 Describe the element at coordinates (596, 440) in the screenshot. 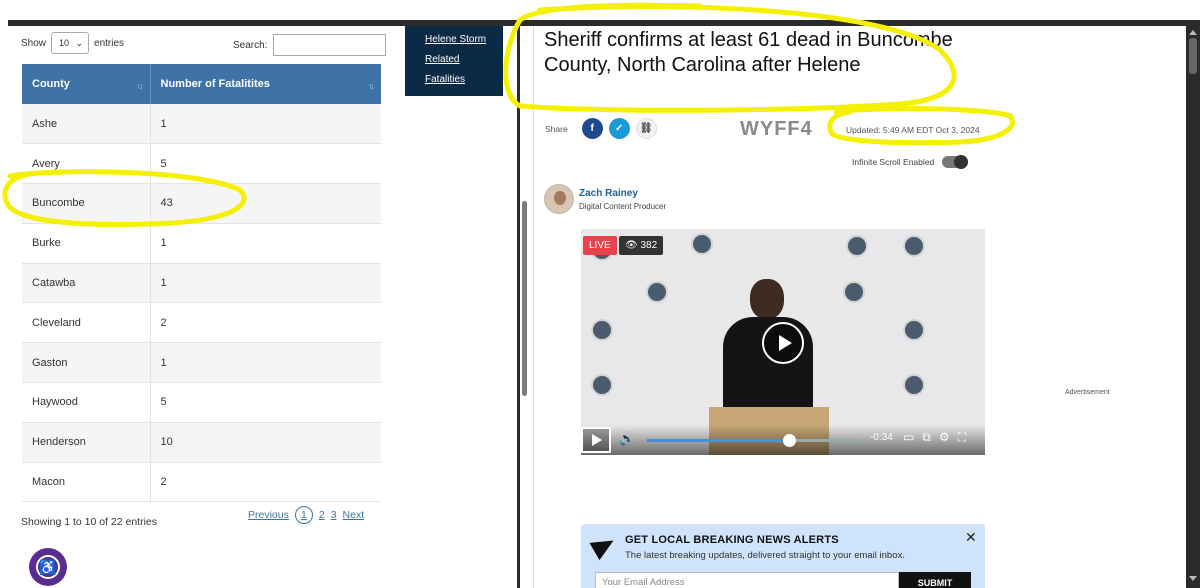

I see `play-button` at that location.